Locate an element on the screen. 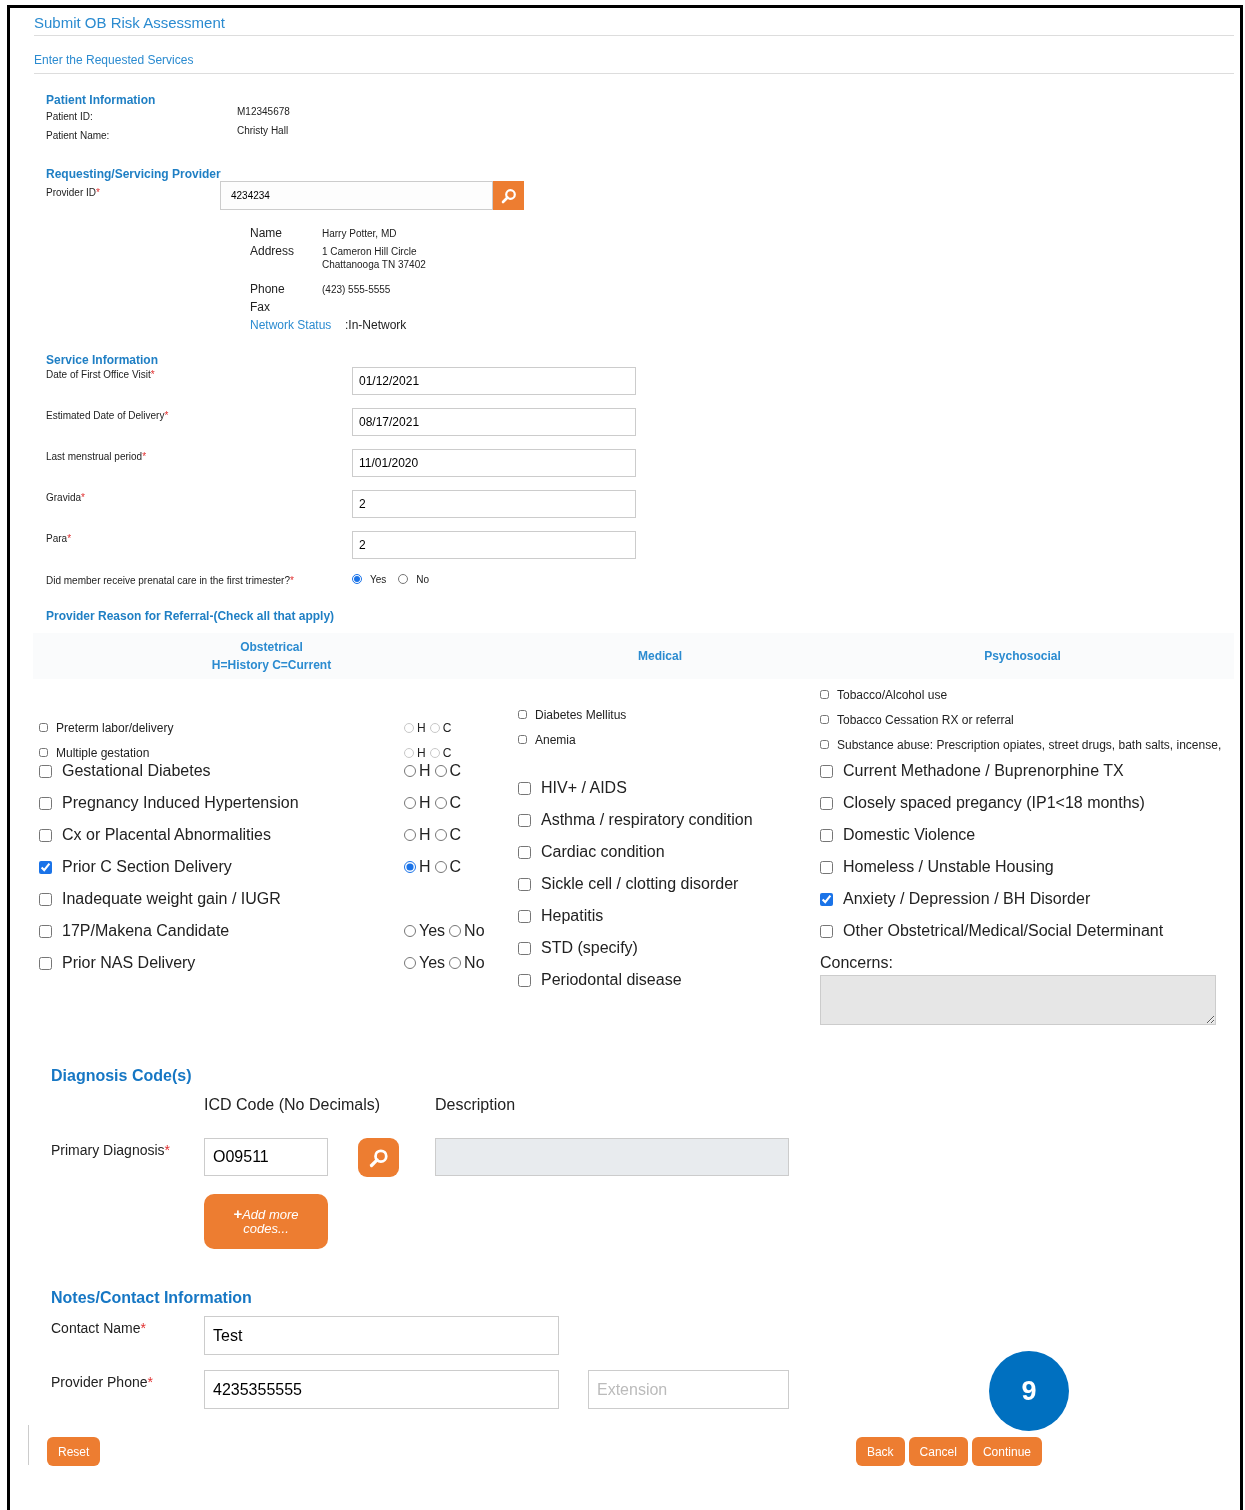  checkbox-label: Tobacco/Alcohol use is located at coordinates (892, 694).